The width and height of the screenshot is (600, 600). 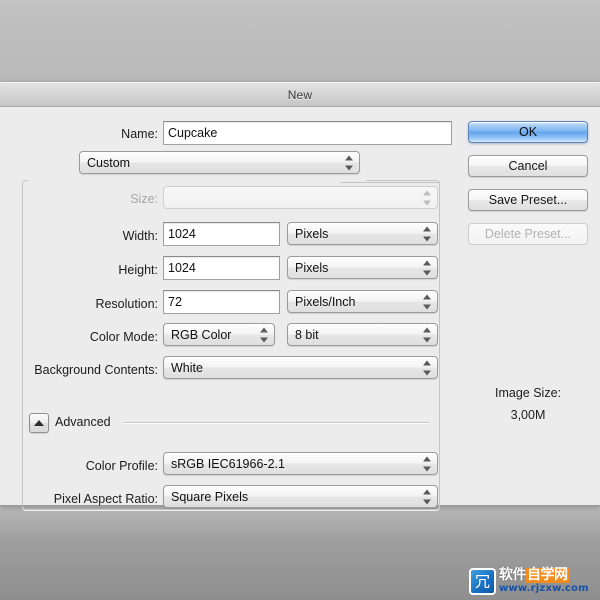 I want to click on height-input: 1024, so click(x=221, y=268).